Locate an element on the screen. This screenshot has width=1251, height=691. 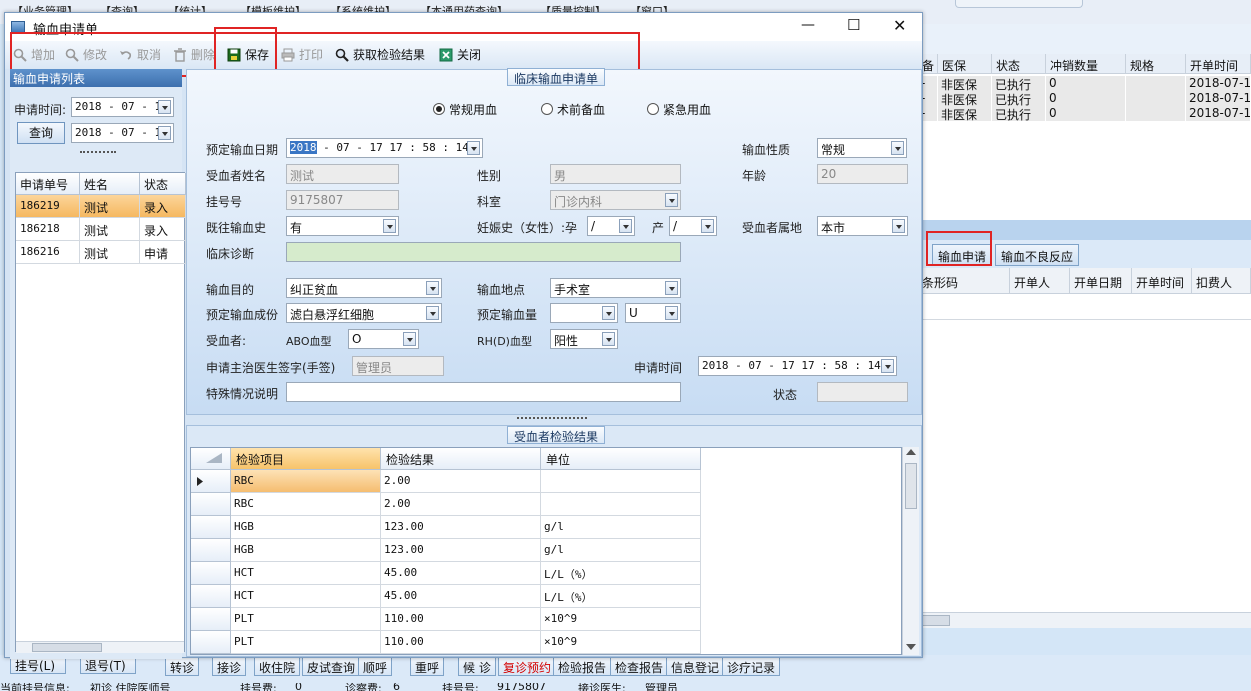
bottom-action-button: 皮试查询 is located at coordinates (331, 666).